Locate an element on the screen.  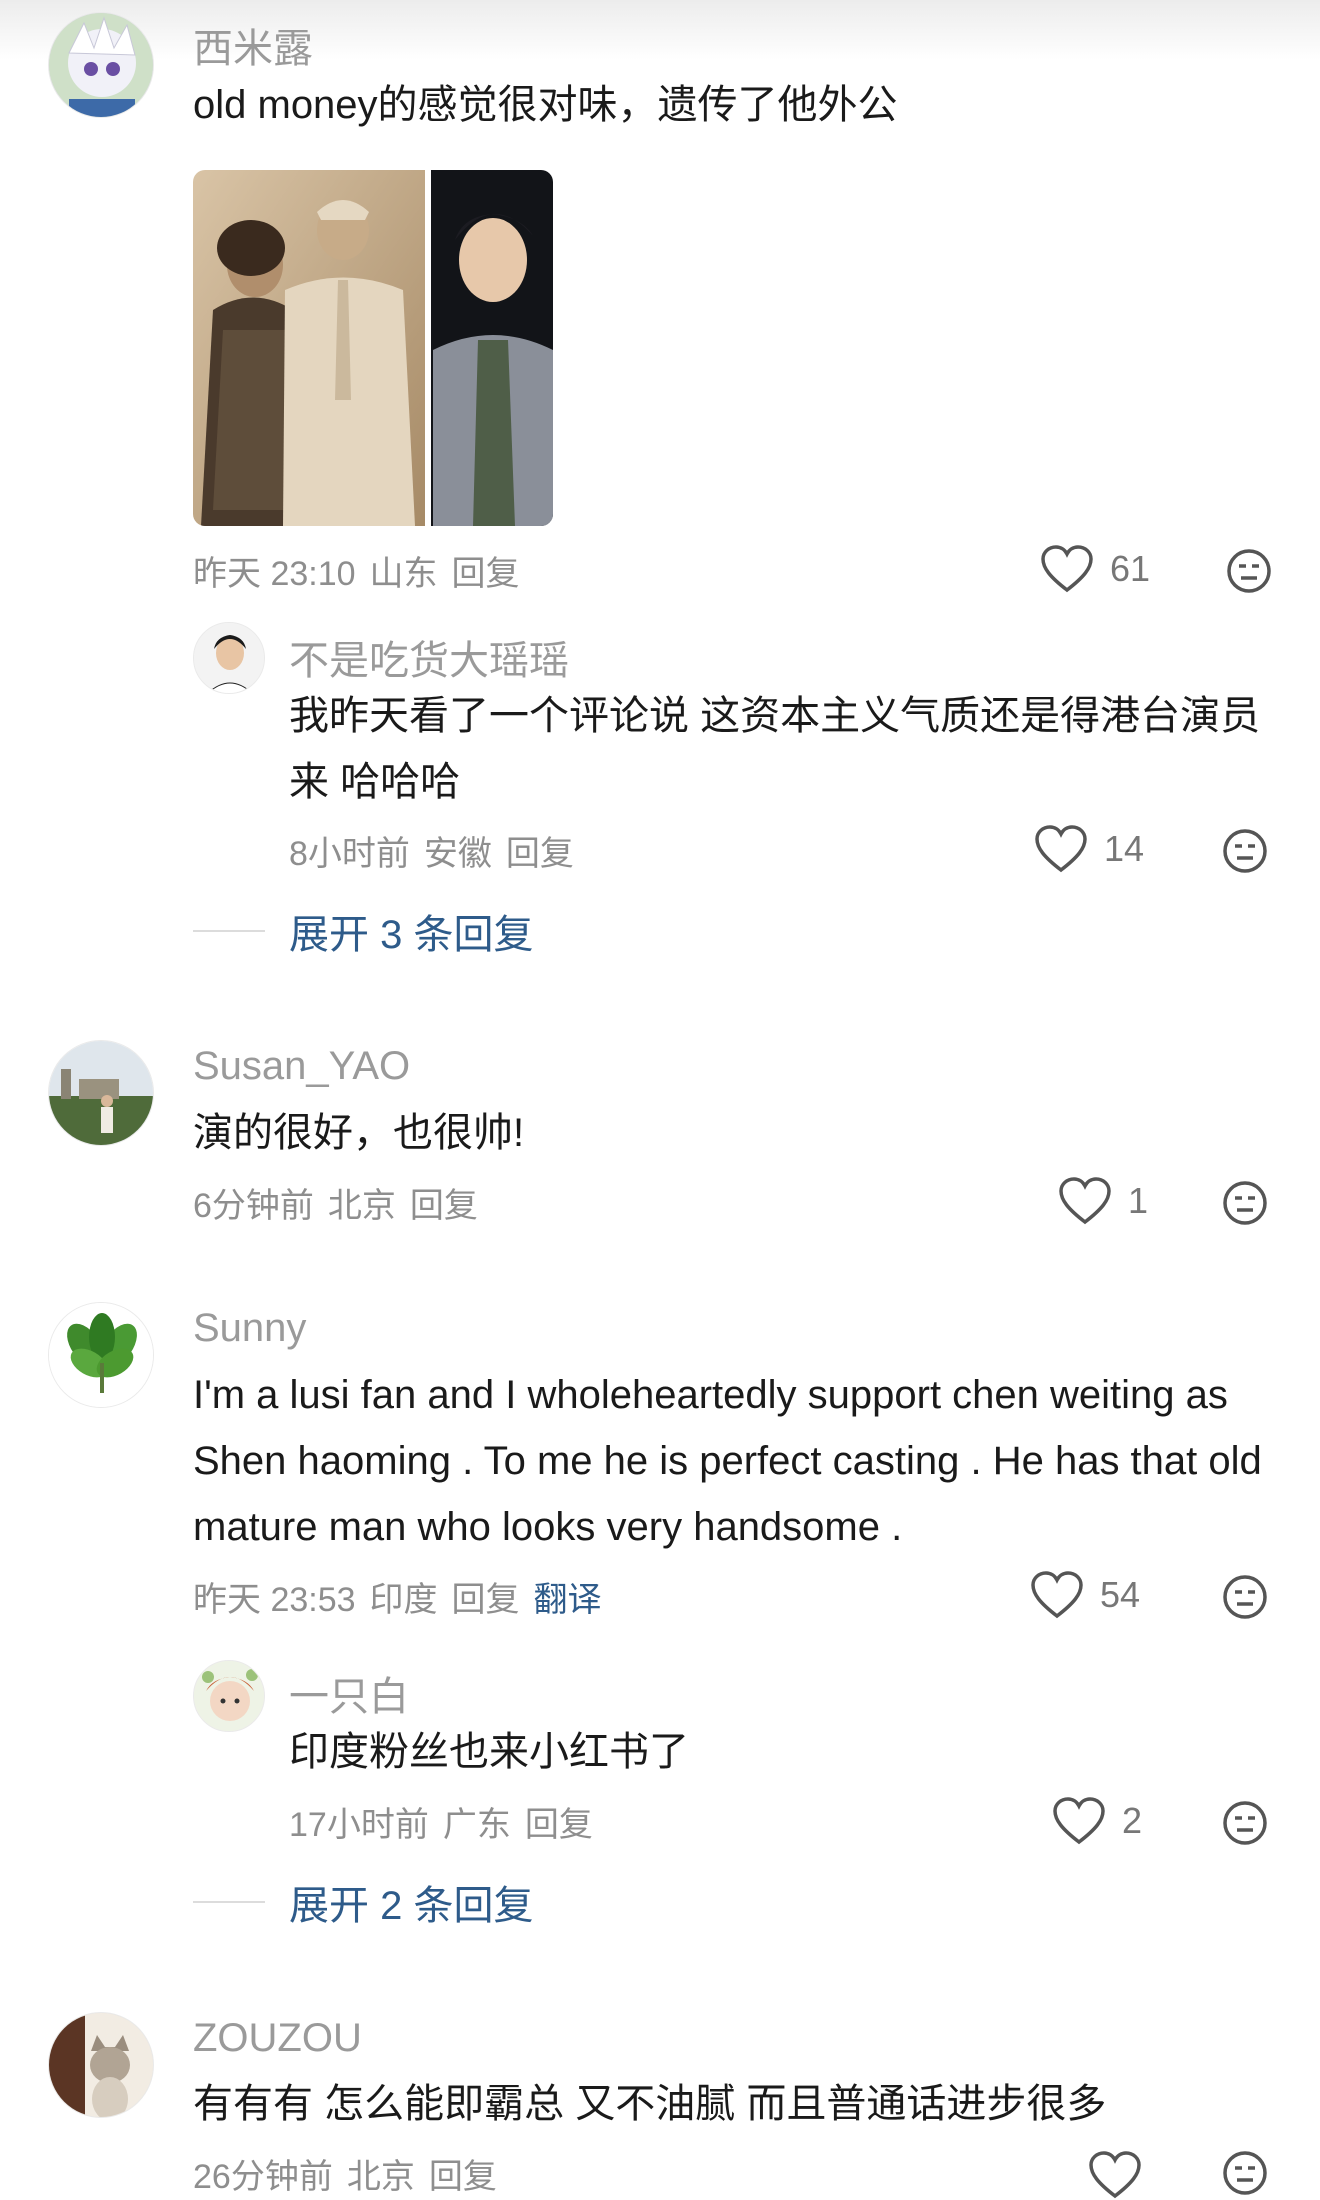
like-button: 2 is located at coordinates (1097, 1821).